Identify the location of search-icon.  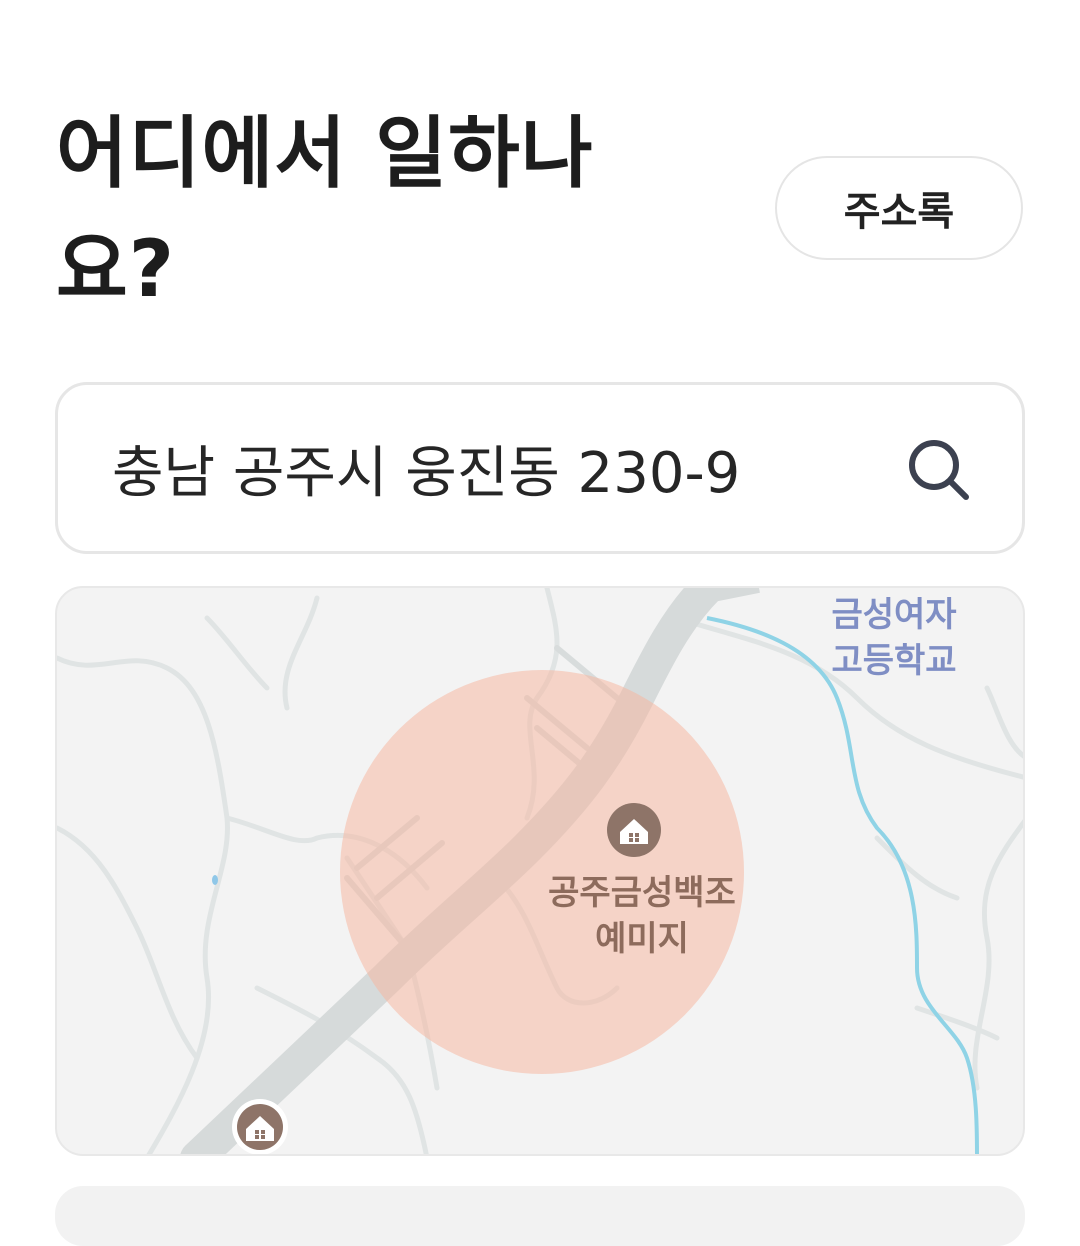
(939, 470).